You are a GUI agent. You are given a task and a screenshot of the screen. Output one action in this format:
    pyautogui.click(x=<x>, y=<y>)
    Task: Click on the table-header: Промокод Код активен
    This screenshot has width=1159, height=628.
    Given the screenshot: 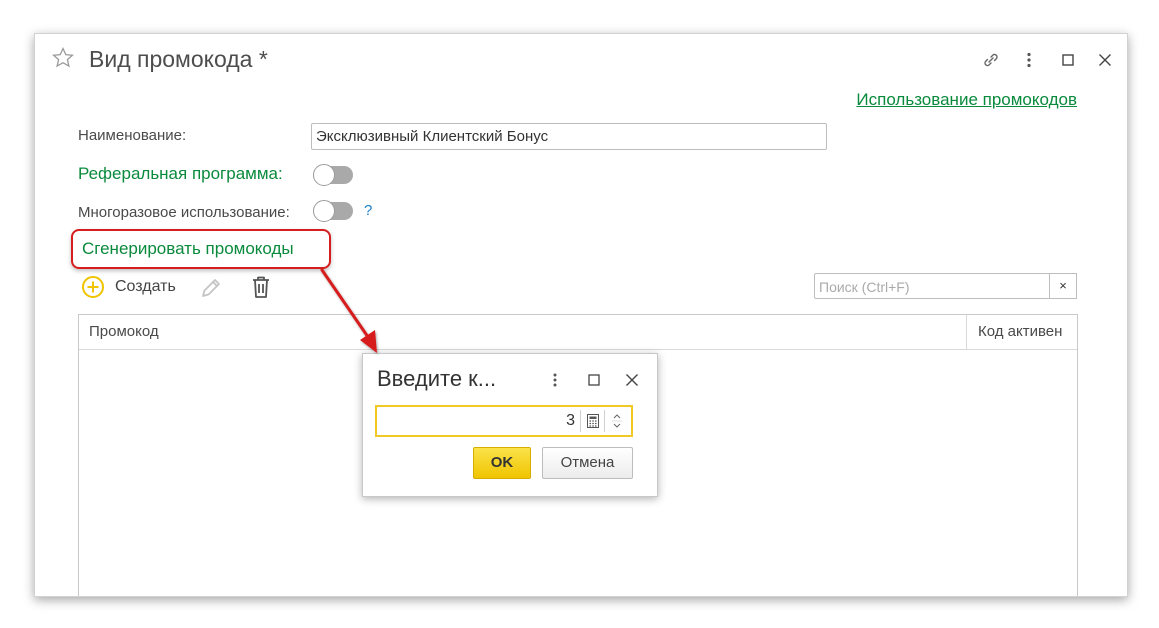 What is the action you would take?
    pyautogui.click(x=578, y=332)
    